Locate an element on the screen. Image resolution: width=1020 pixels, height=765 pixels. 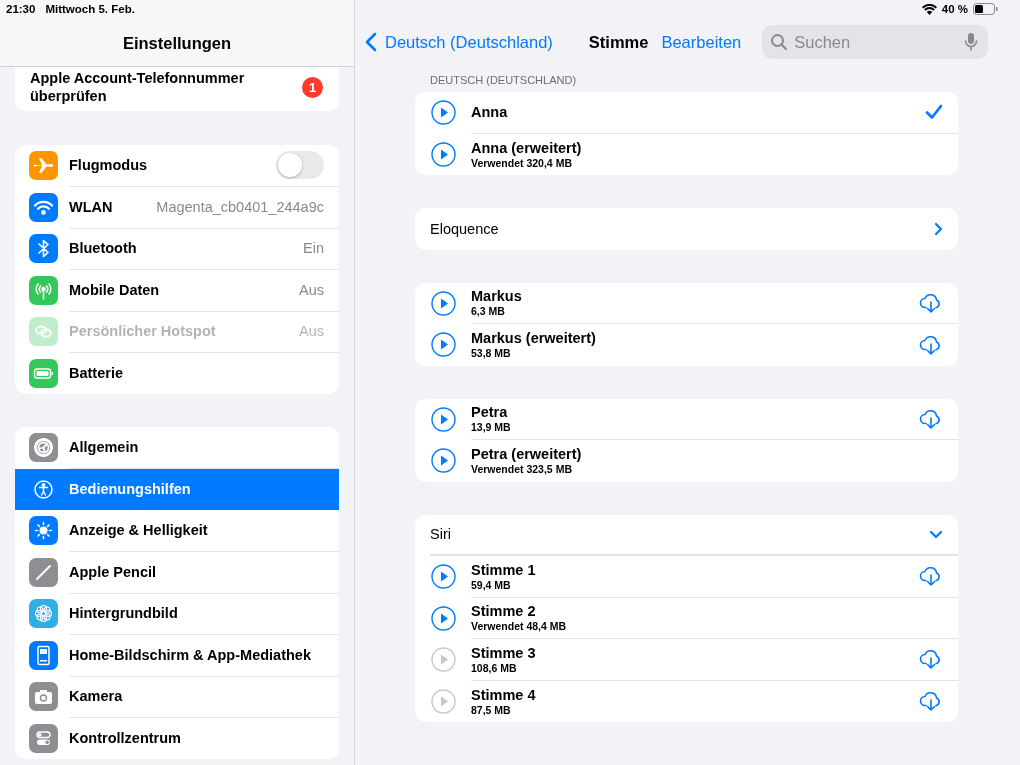
camera-icon is located at coordinates (43, 697).